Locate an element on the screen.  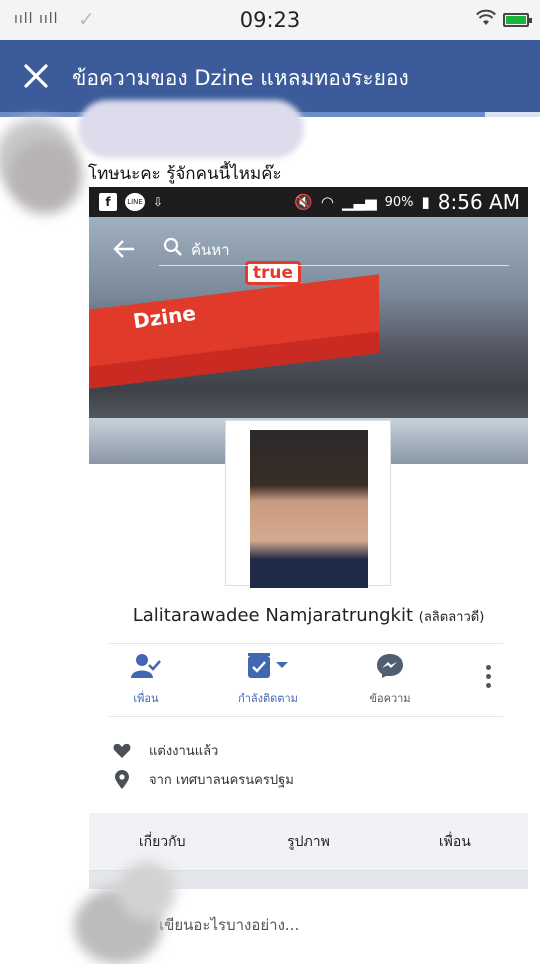
following-button: กำลังติดตาม is located at coordinates (268, 680).